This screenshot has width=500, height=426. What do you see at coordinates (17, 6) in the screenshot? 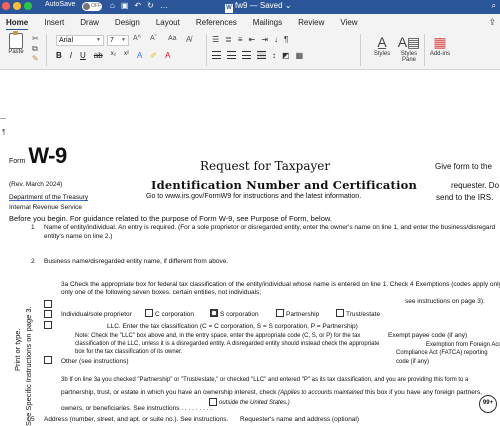
I see `minimize-window-button` at bounding box center [17, 6].